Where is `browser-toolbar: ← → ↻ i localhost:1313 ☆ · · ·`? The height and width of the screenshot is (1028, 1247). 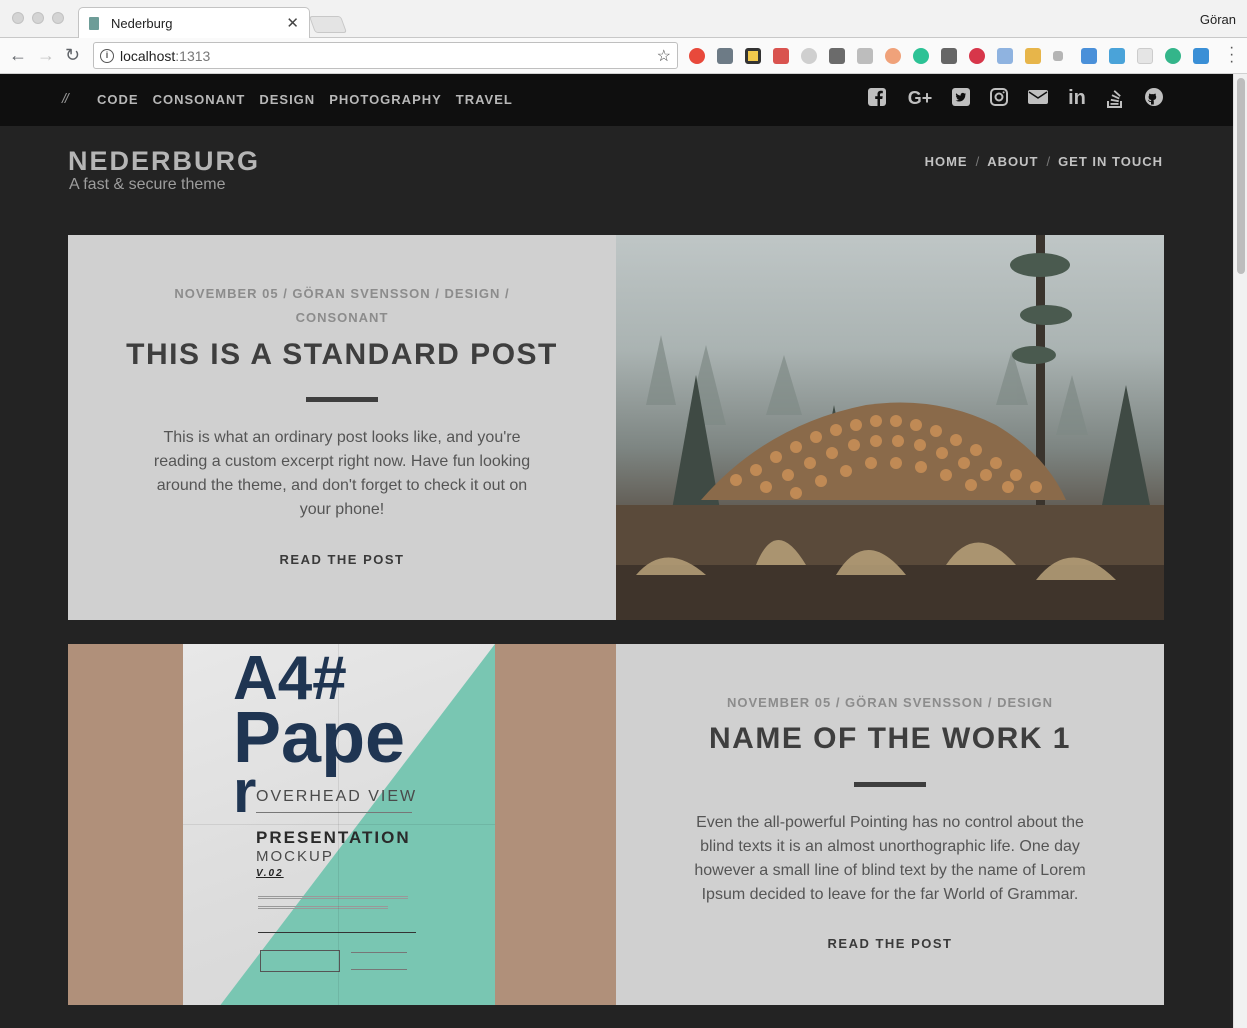 browser-toolbar: ← → ↻ i localhost:1313 ☆ · · · is located at coordinates (623, 56).